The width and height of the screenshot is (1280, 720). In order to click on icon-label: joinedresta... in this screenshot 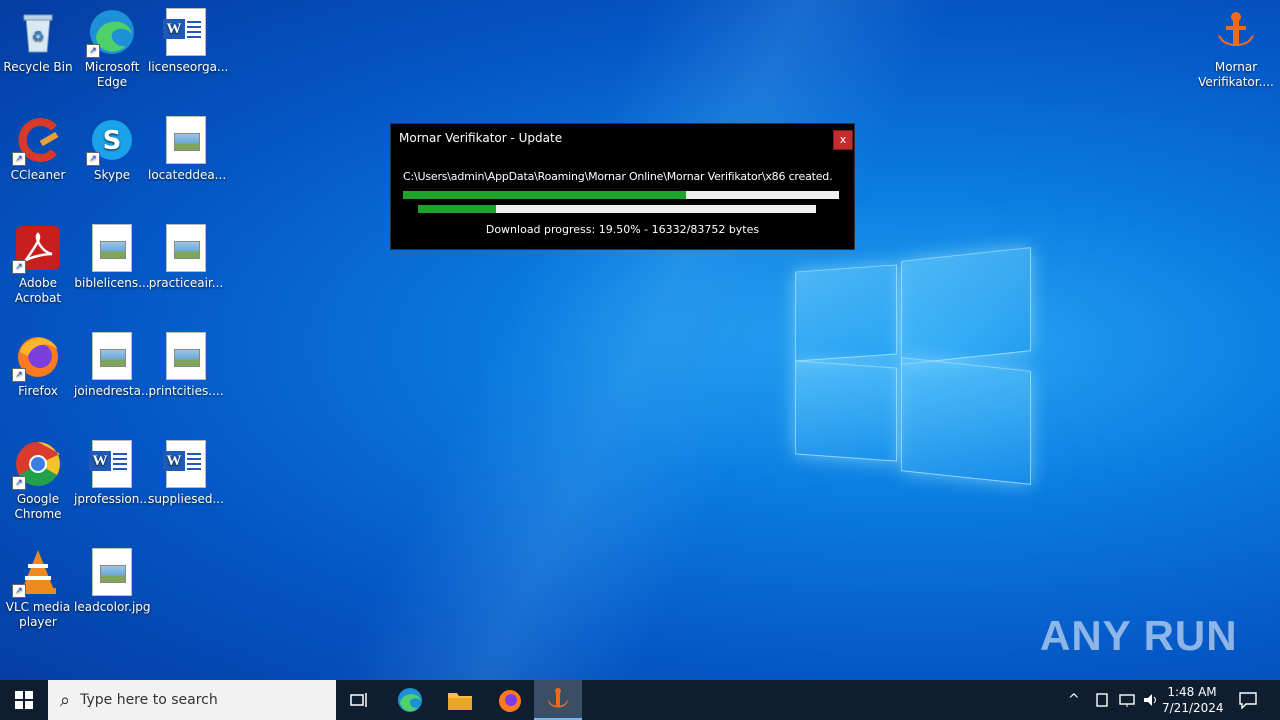, I will do `click(113, 391)`.